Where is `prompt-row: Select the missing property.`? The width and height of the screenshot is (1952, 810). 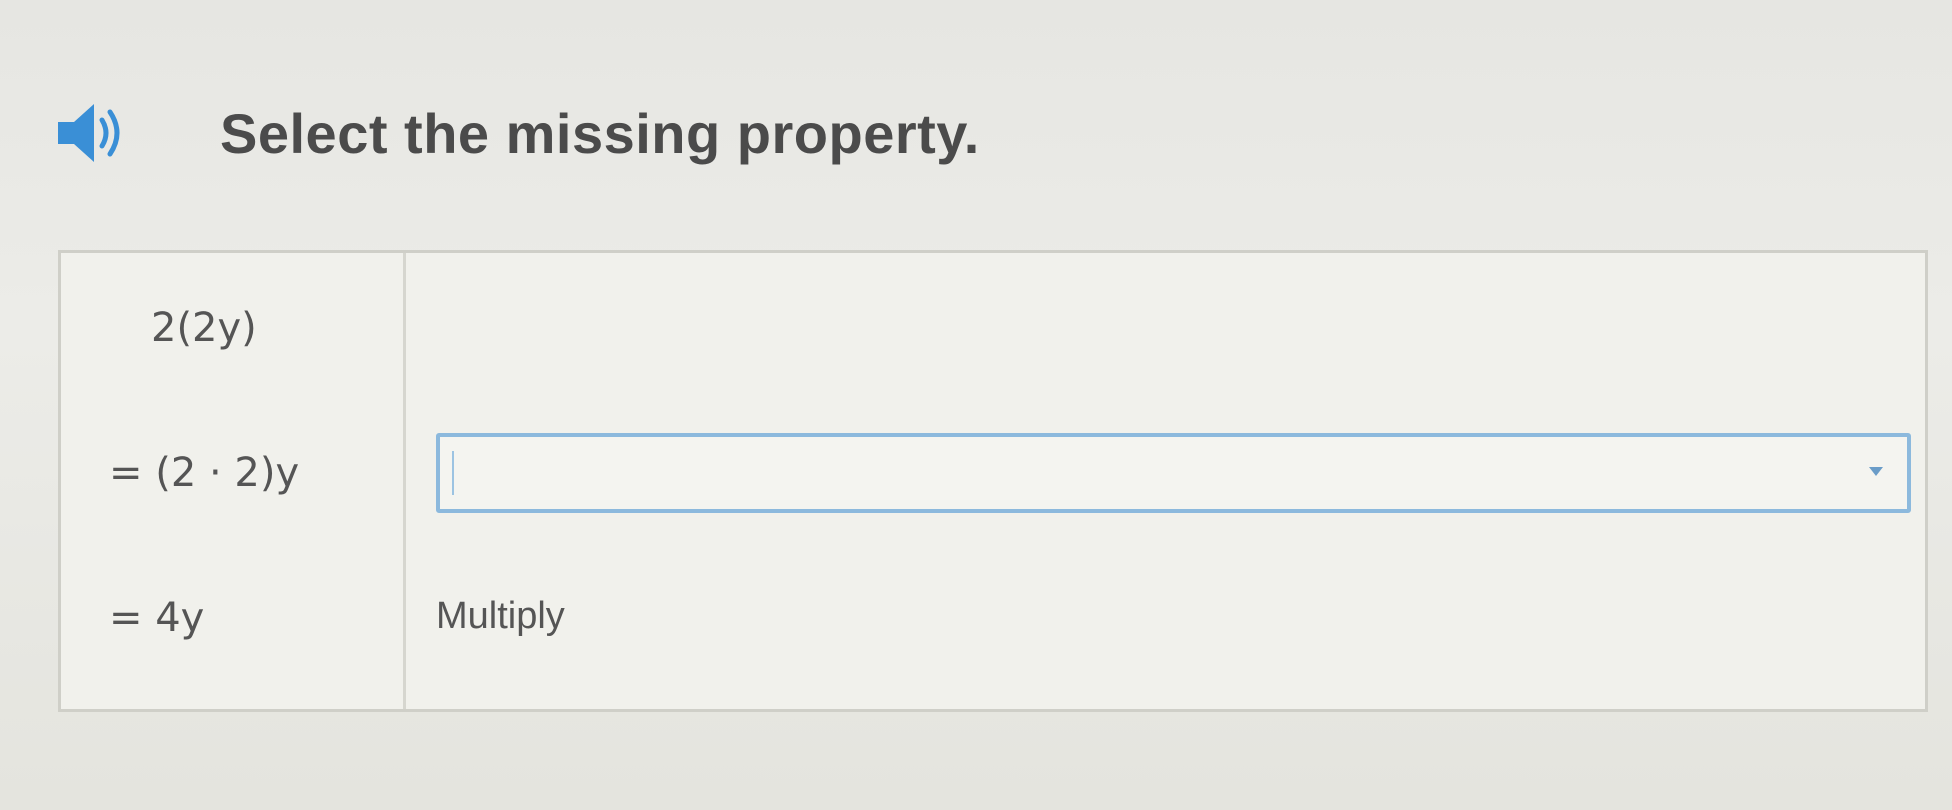
prompt-row: Select the missing property. is located at coordinates (510, 133).